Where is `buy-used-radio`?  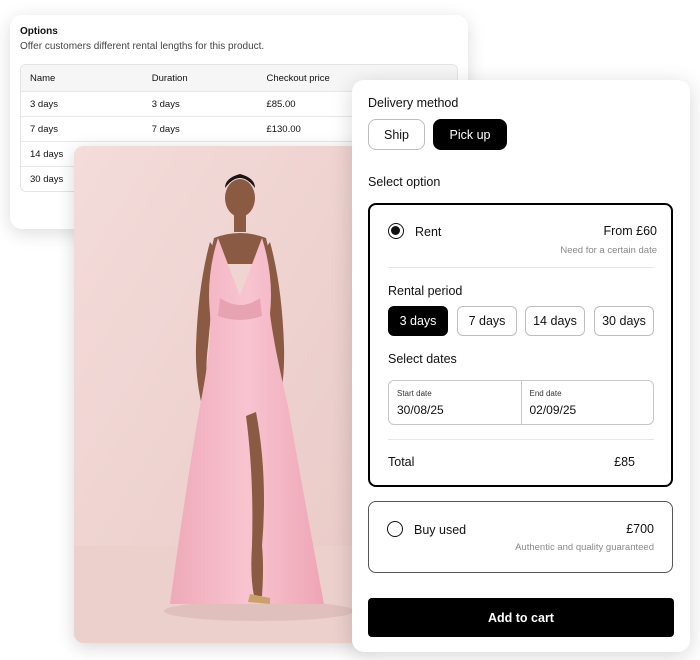 buy-used-radio is located at coordinates (395, 529).